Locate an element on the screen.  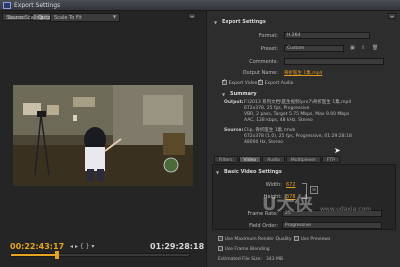
export-video-checkbox-row: Export Video is located at coordinates (239, 83).